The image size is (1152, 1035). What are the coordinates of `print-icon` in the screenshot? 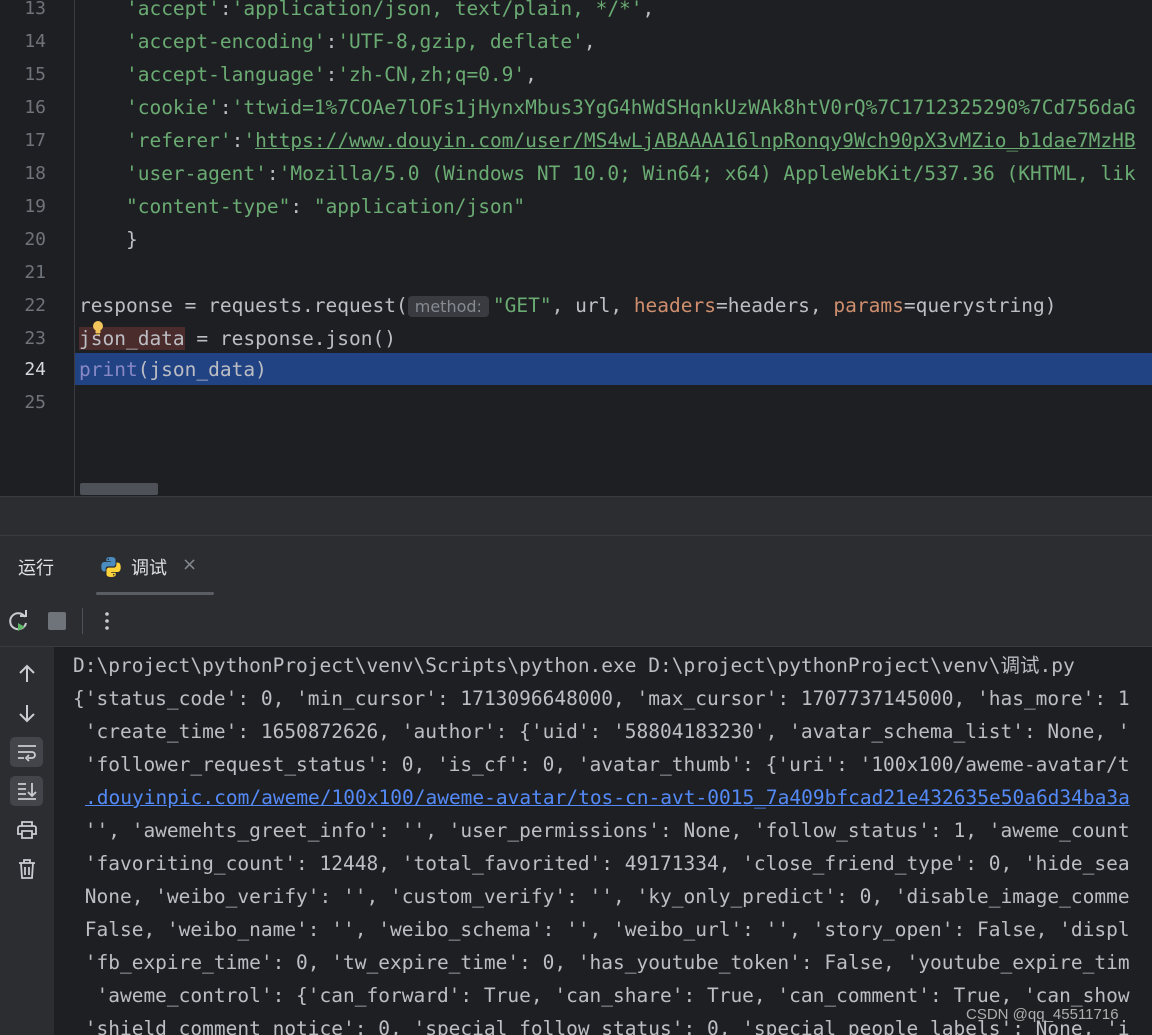 It's located at (27, 830).